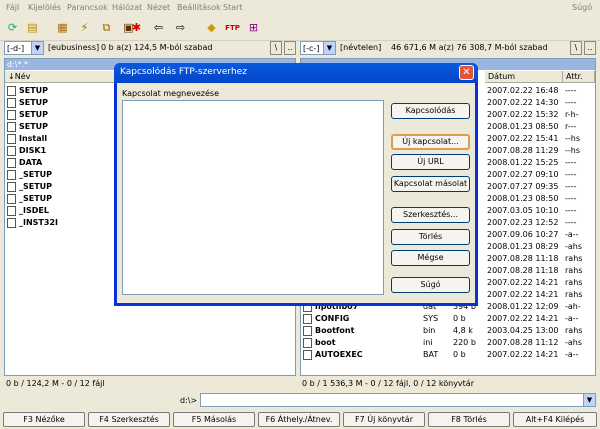 The image size is (600, 429). I want to click on close-icon: ✕, so click(466, 72).